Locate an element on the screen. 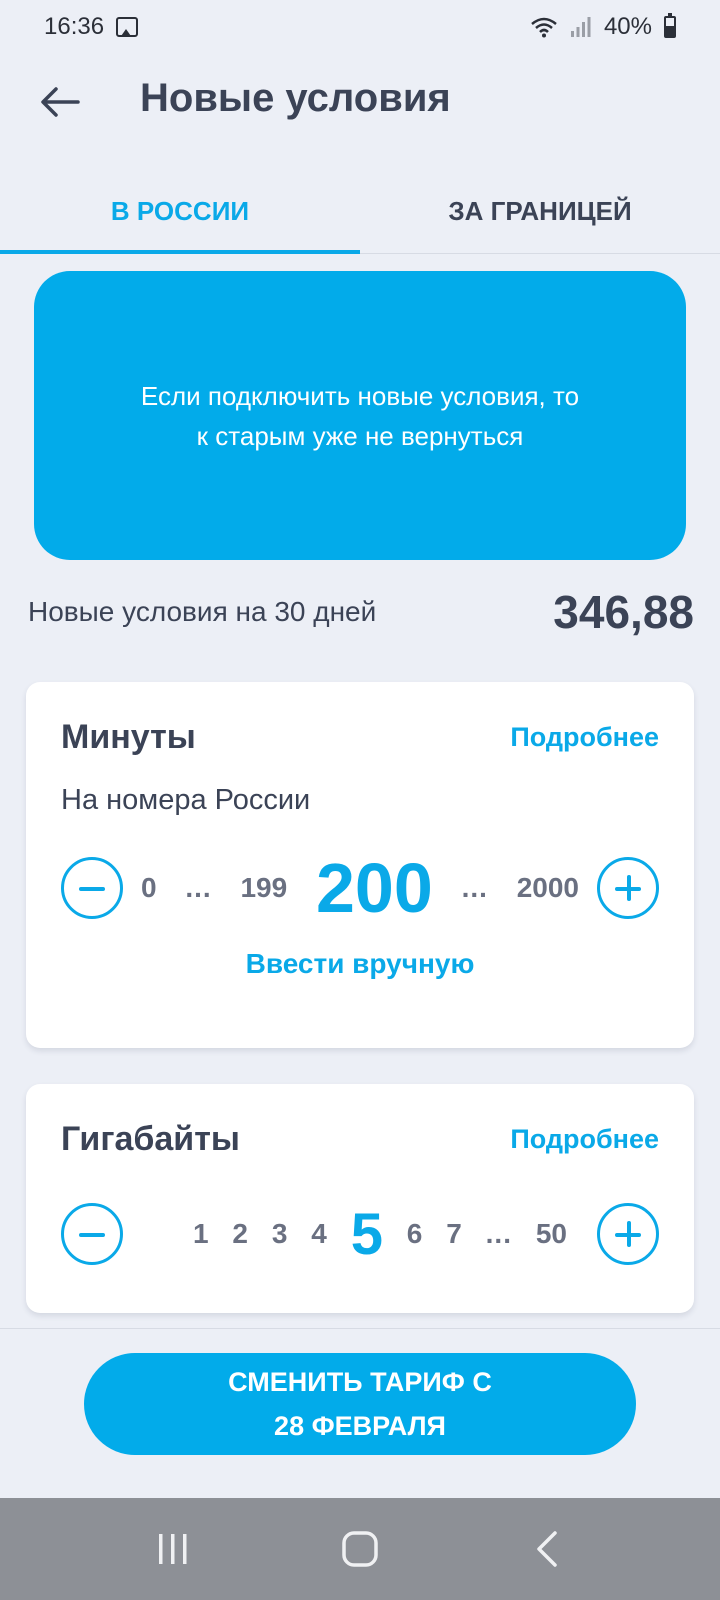  minutes-scale-min: 0 is located at coordinates (149, 888).